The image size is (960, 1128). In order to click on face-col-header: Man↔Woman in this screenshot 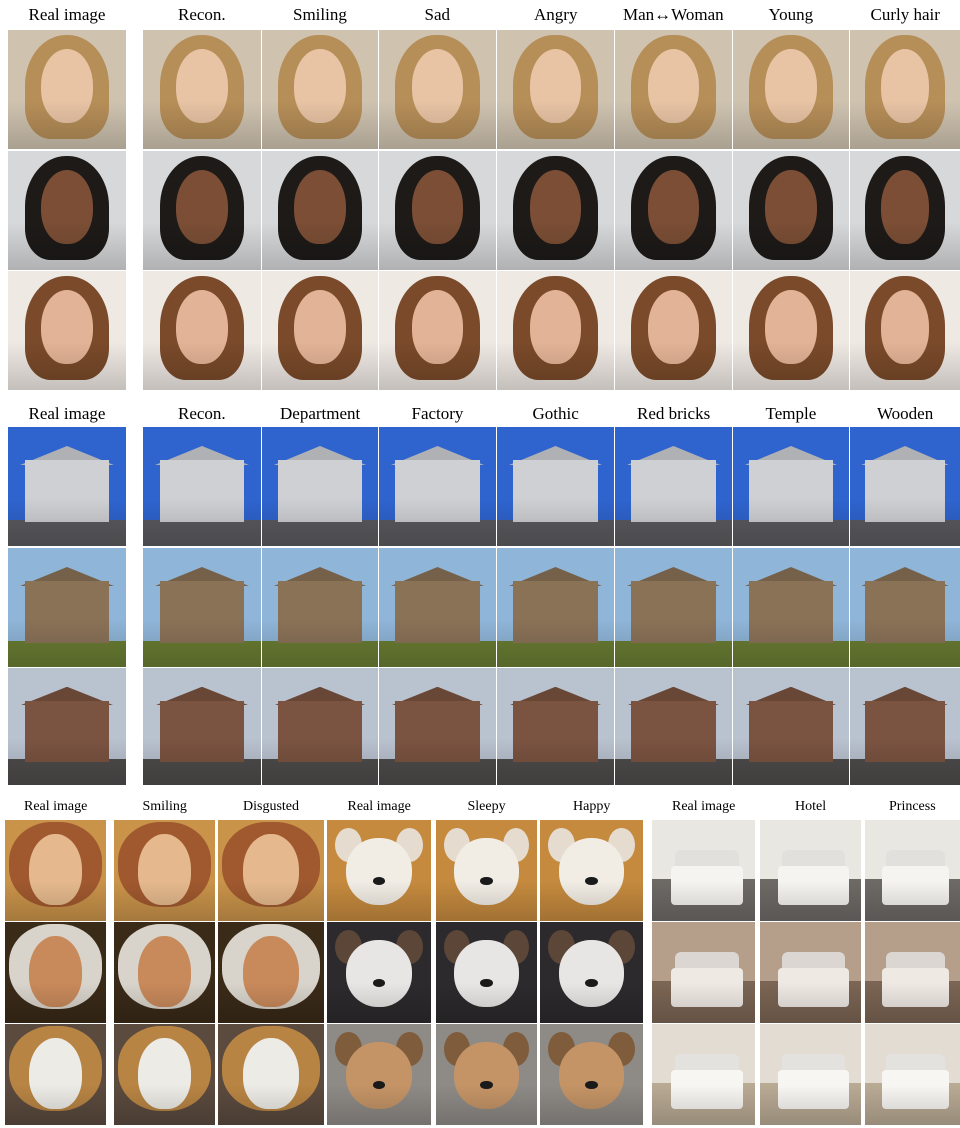, I will do `click(673, 14)`.